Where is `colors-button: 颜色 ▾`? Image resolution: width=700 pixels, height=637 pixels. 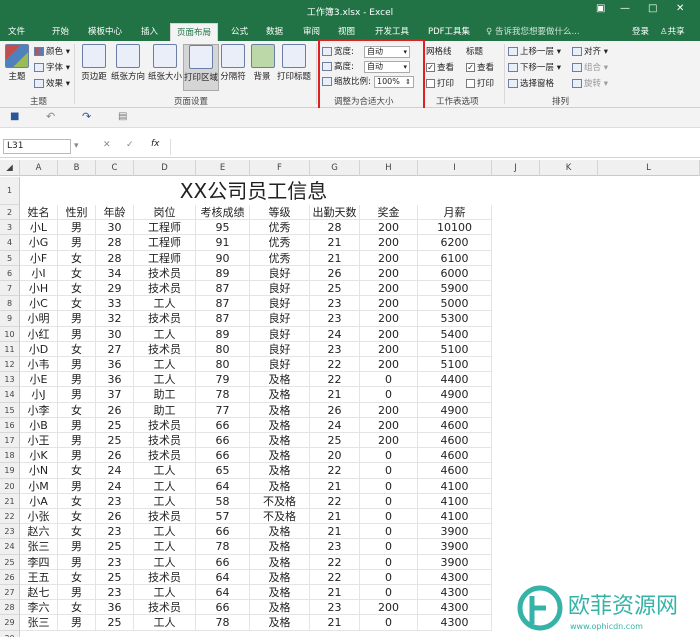
colors-button: 颜色 ▾ is located at coordinates (52, 52).